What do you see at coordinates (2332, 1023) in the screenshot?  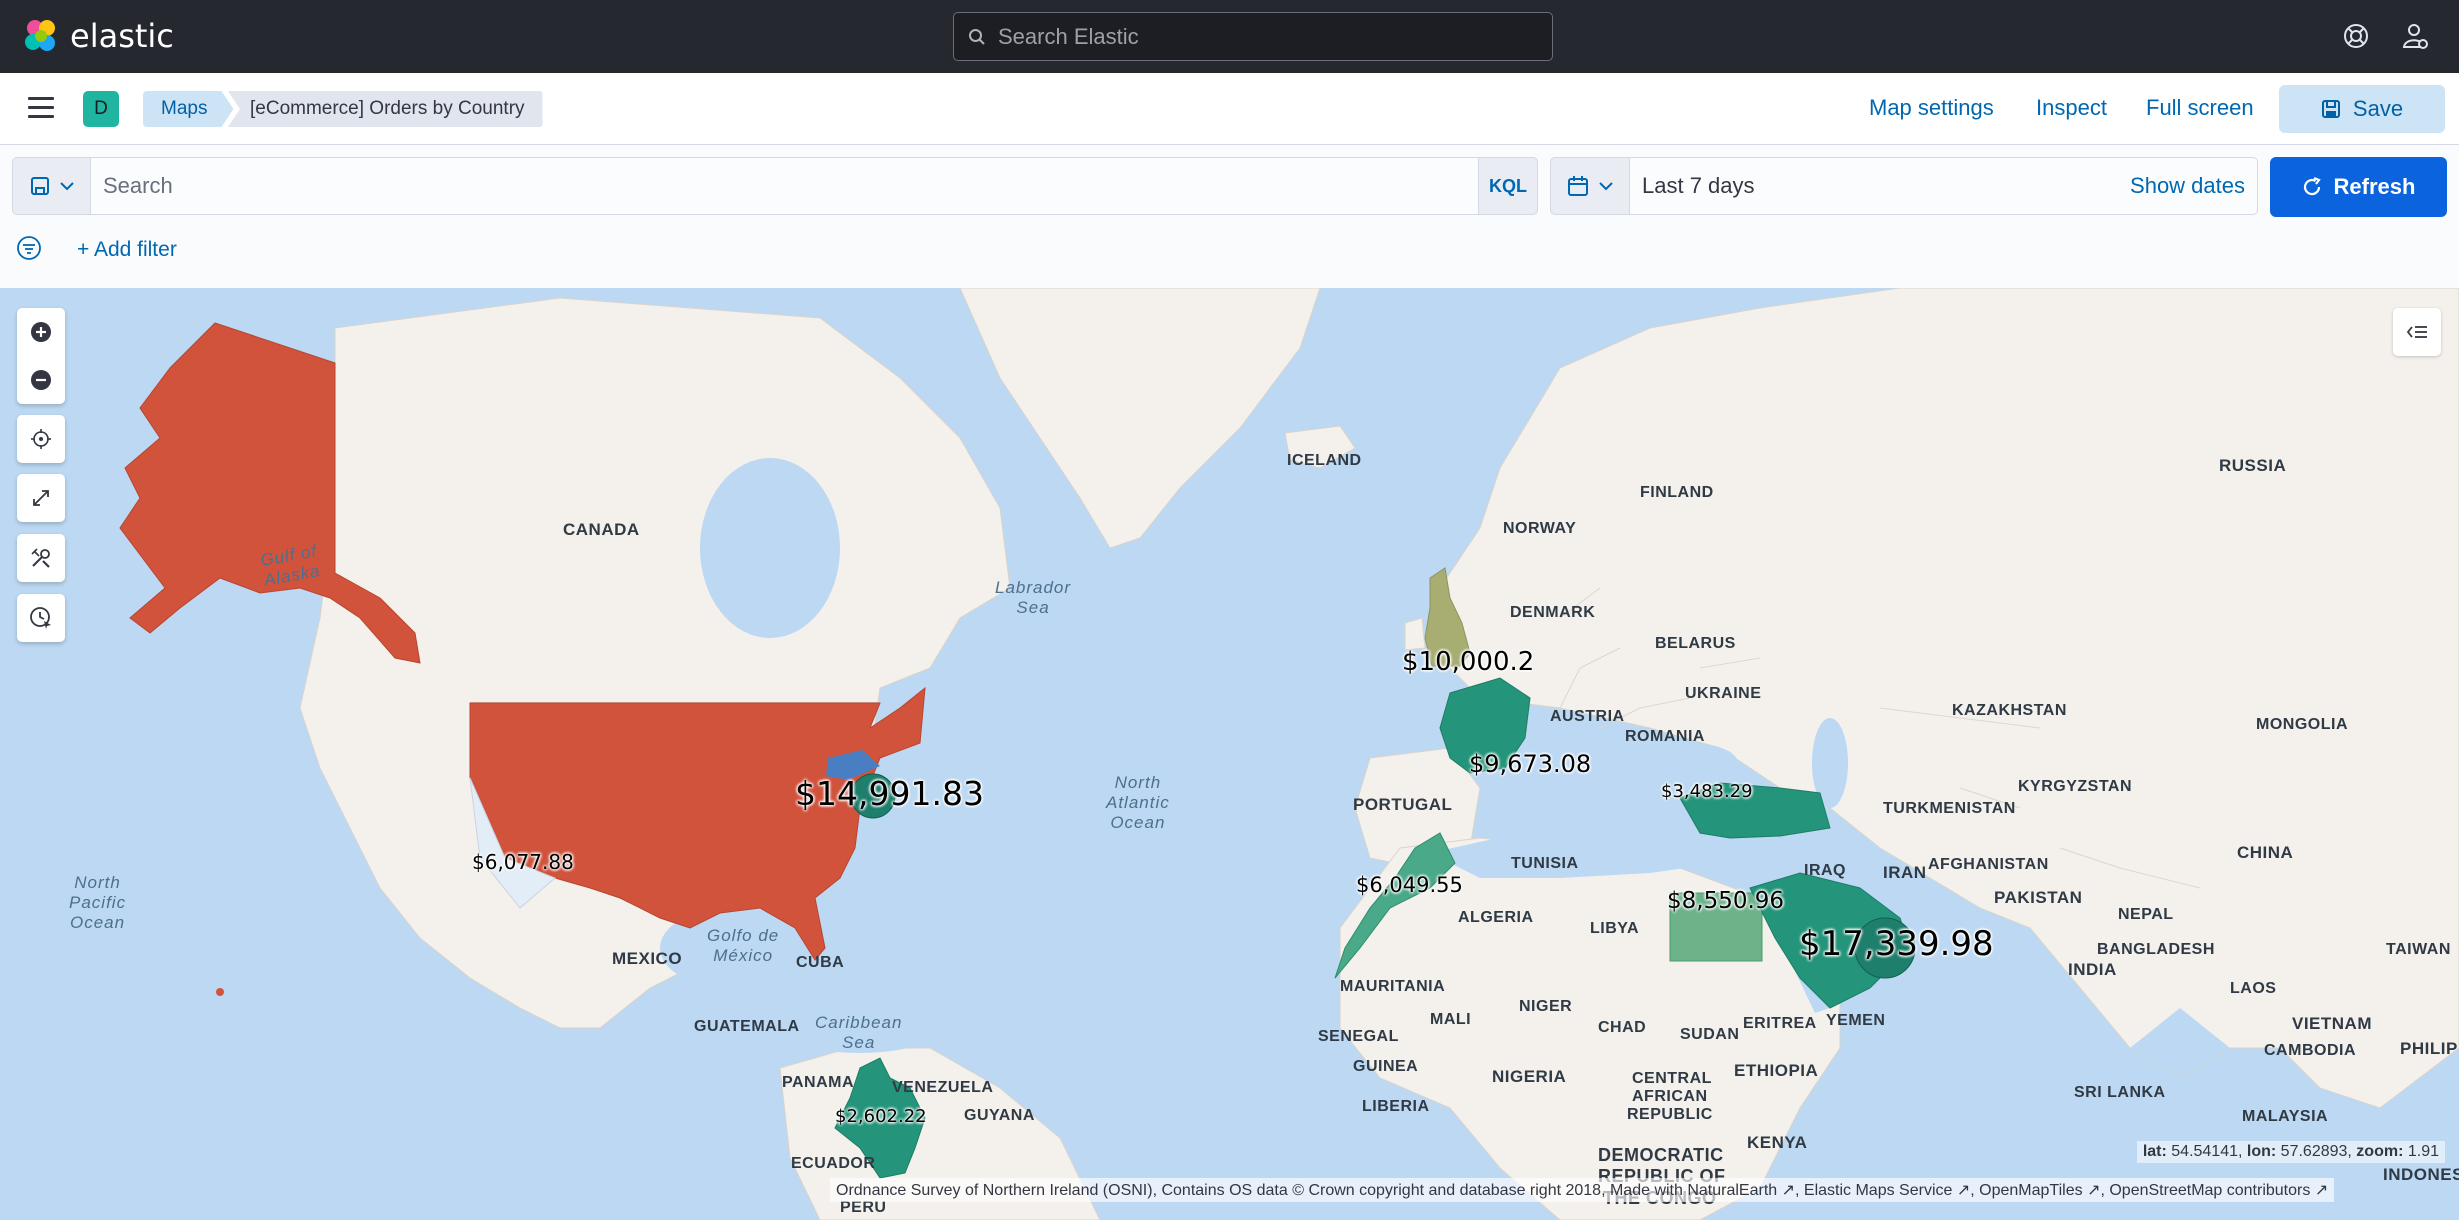 I see `country-label: VIETNAM` at bounding box center [2332, 1023].